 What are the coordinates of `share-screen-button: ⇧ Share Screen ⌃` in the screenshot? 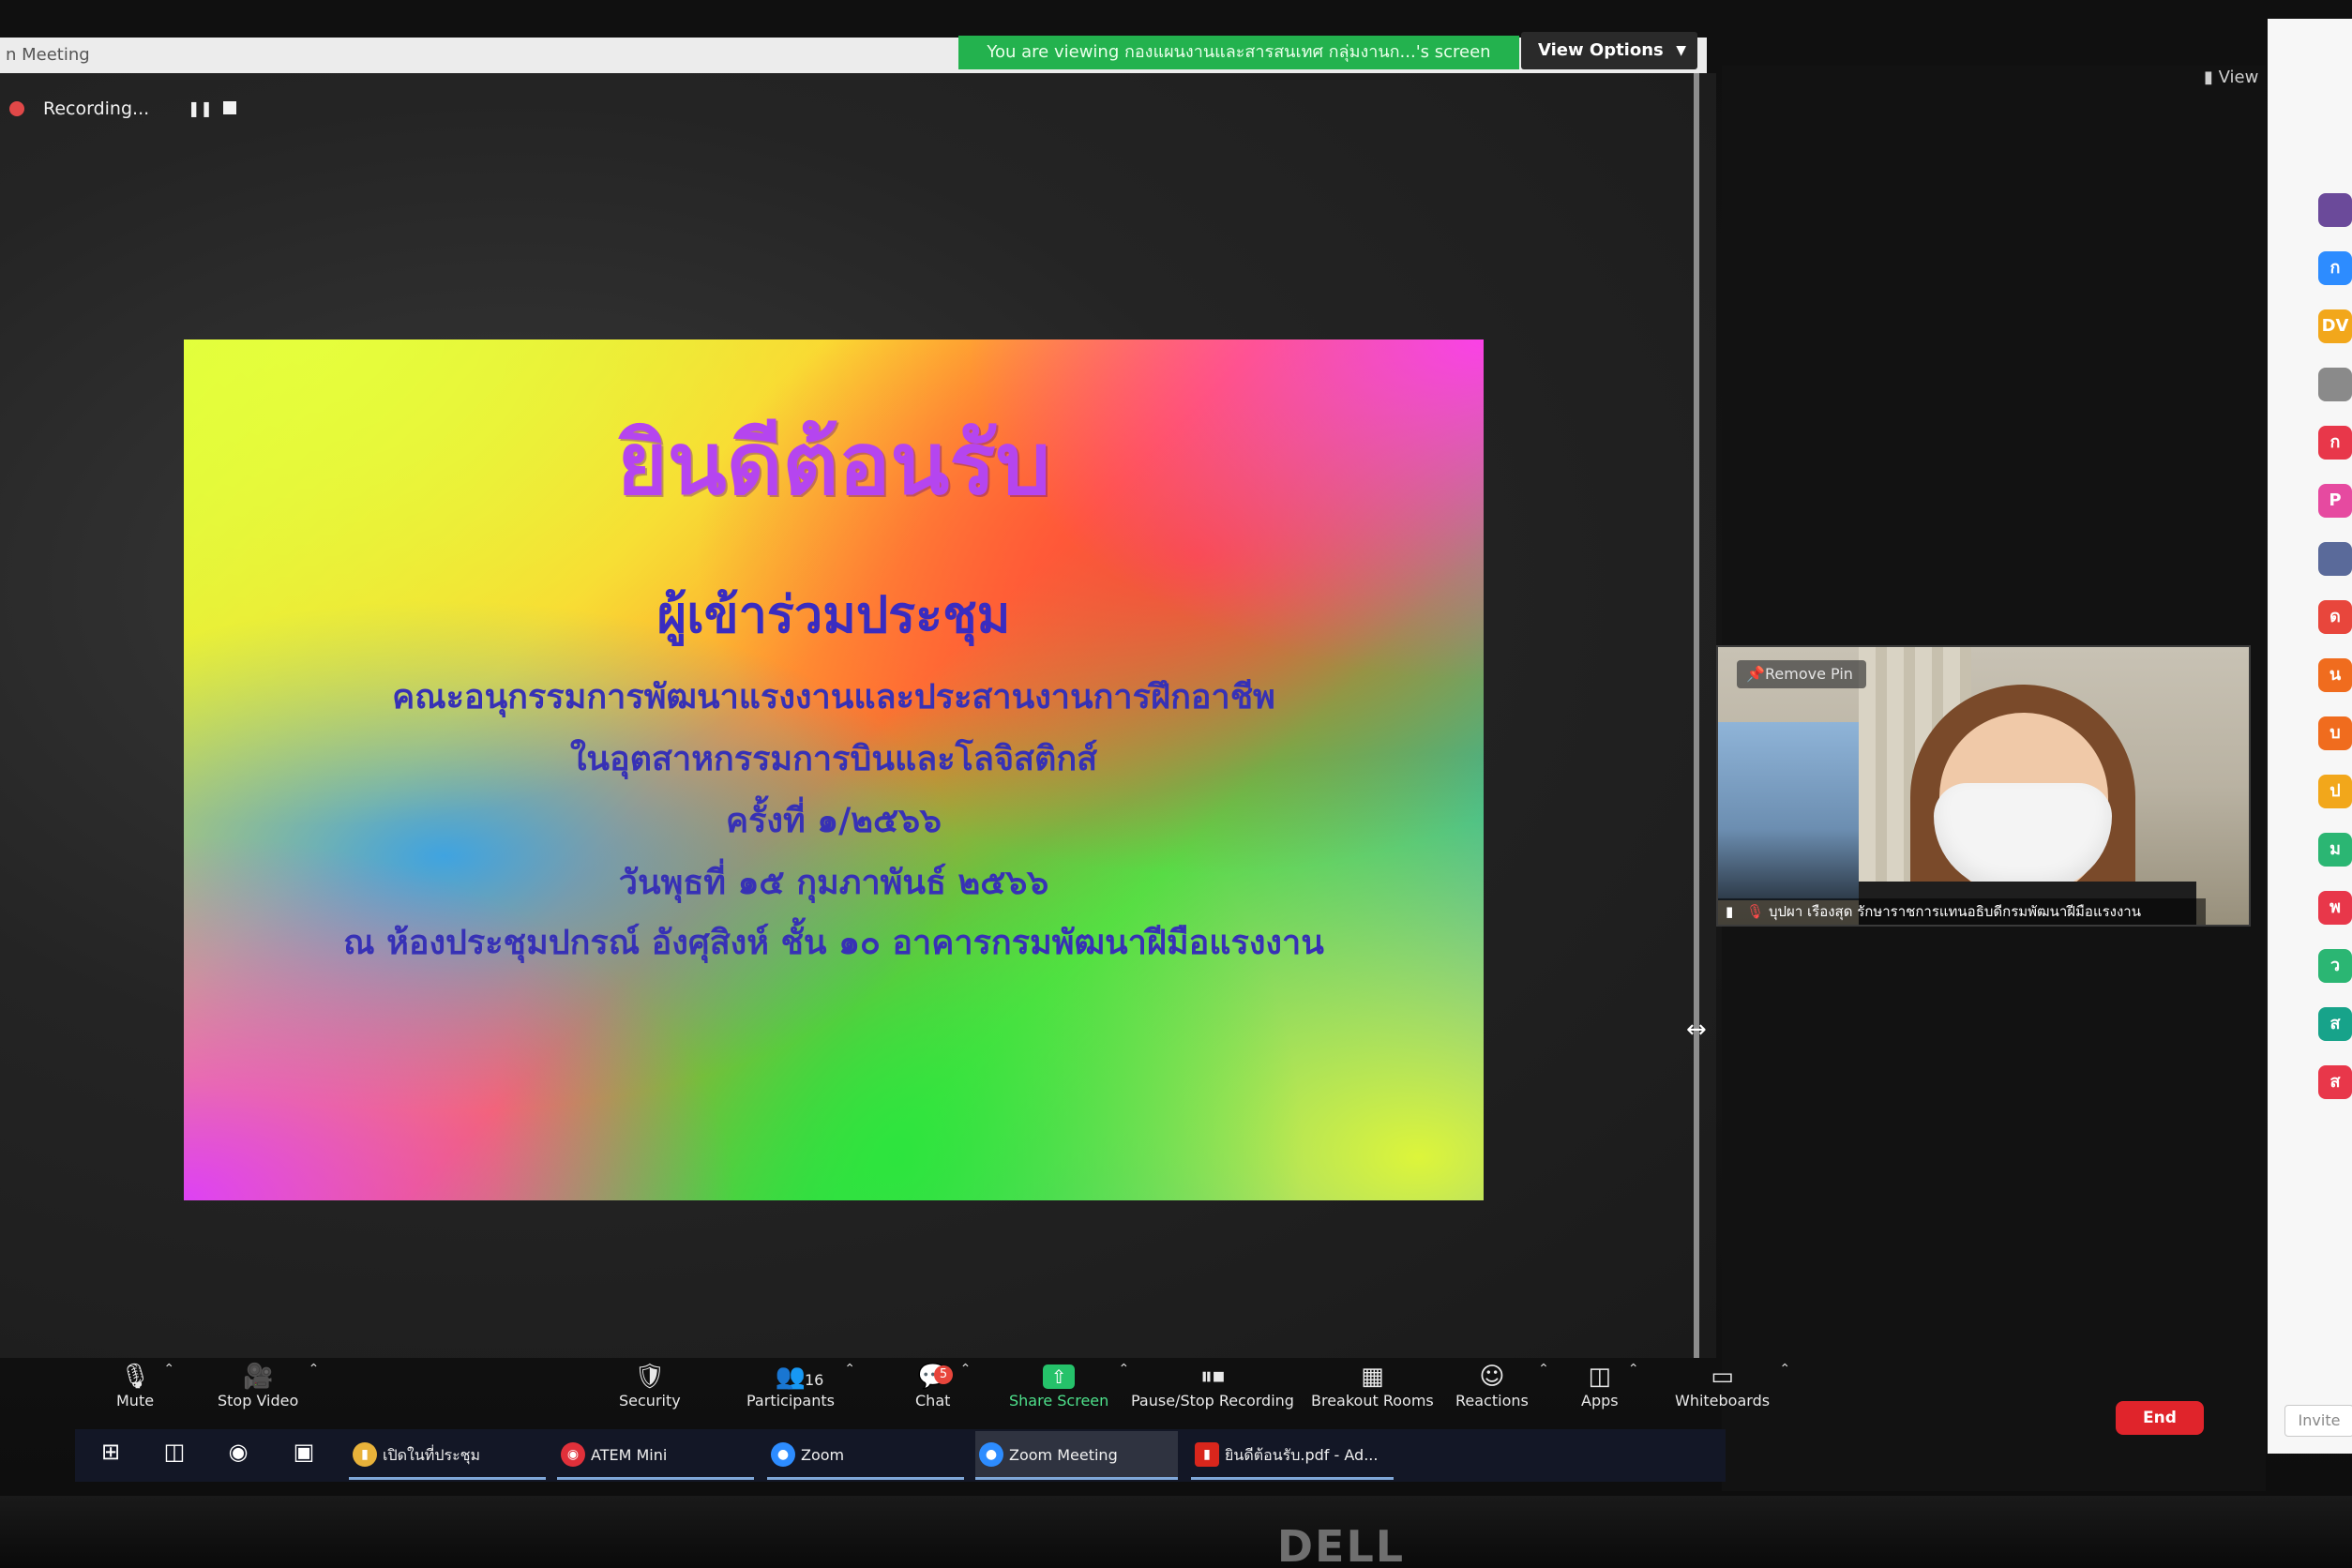 It's located at (1069, 1386).